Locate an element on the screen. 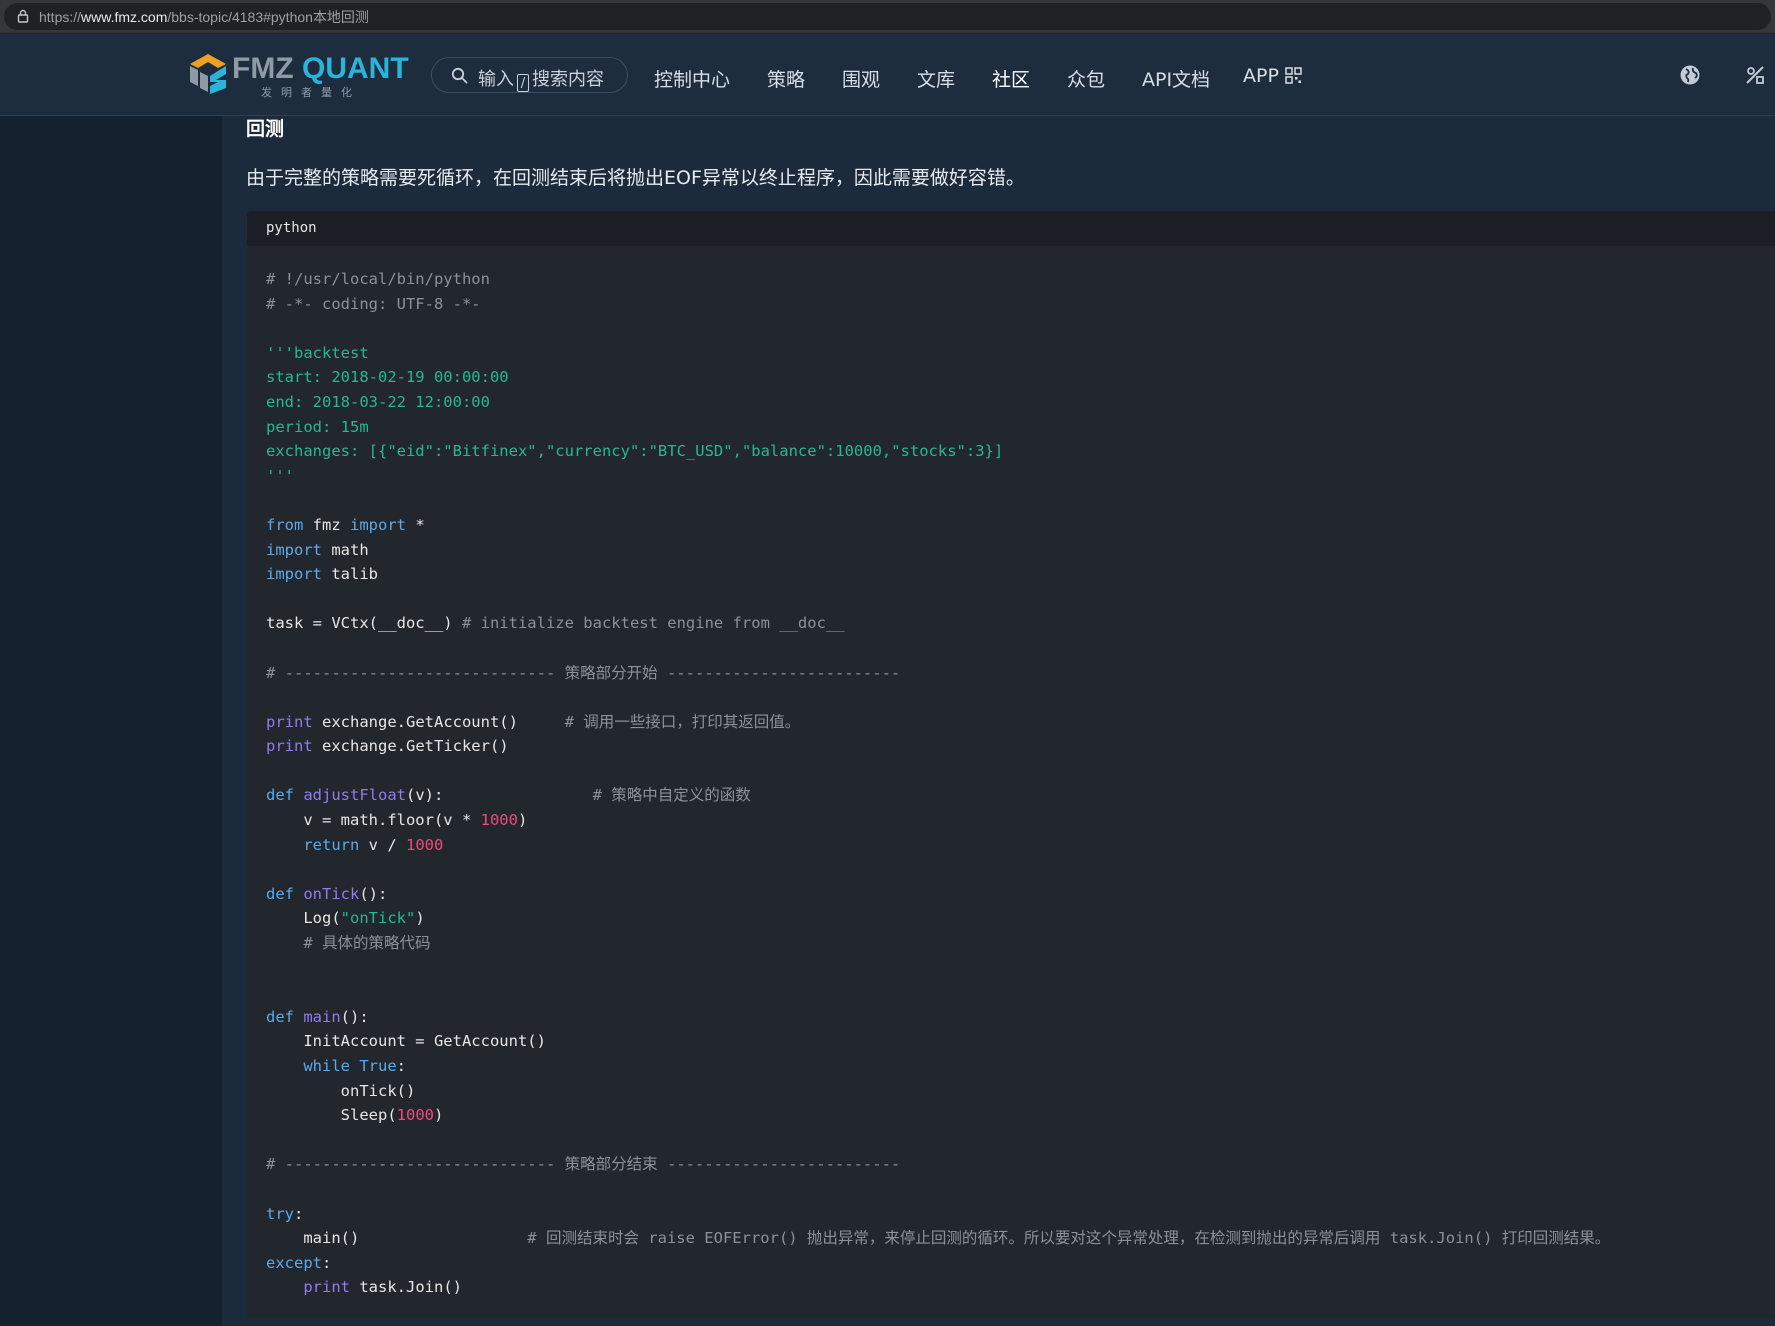  code-line: def adjustFloat(v): # 策略中自定义的函数 is located at coordinates (938, 795).